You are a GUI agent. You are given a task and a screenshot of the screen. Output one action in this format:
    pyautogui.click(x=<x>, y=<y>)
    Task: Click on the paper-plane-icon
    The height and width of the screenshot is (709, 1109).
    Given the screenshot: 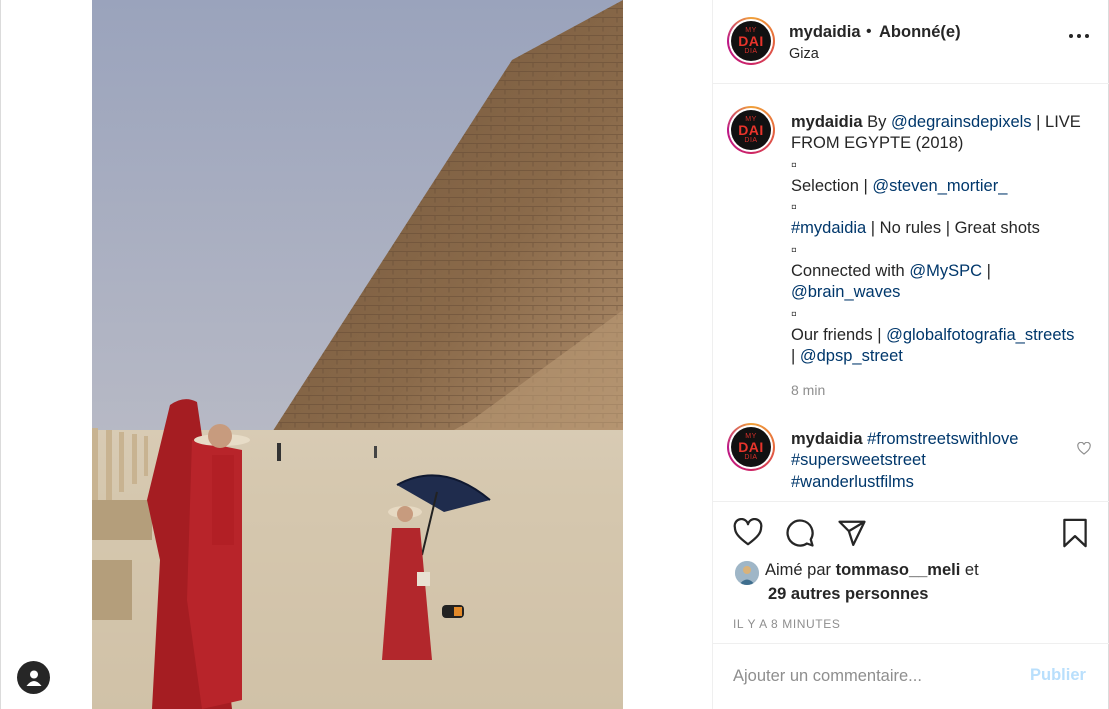 What is the action you would take?
    pyautogui.click(x=852, y=533)
    